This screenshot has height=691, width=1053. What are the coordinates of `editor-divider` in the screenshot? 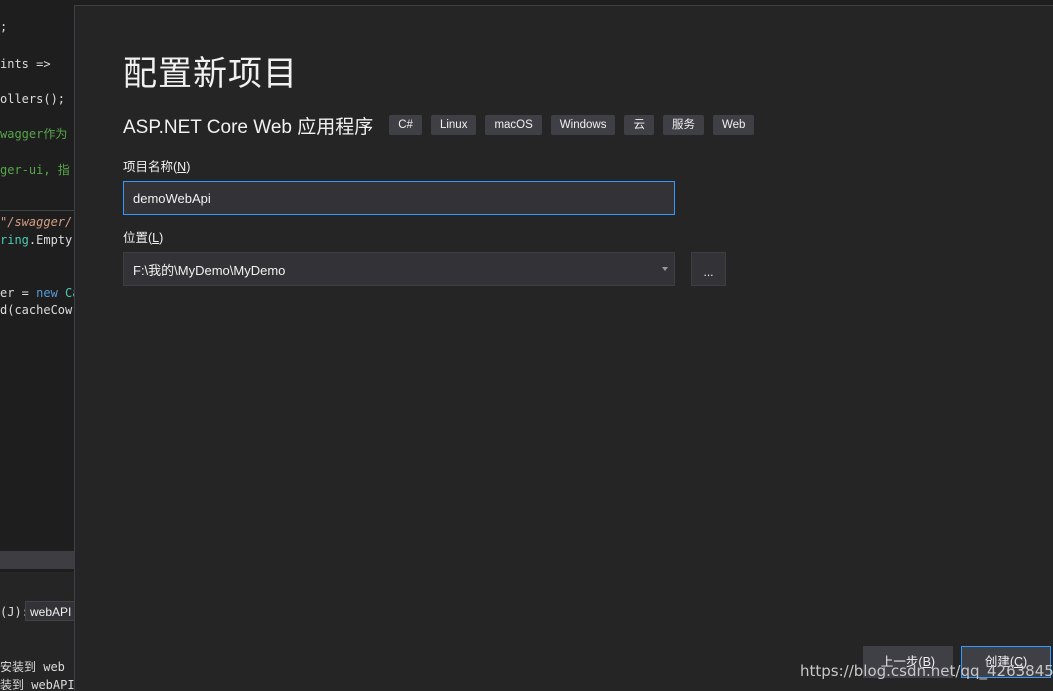 It's located at (37, 210).